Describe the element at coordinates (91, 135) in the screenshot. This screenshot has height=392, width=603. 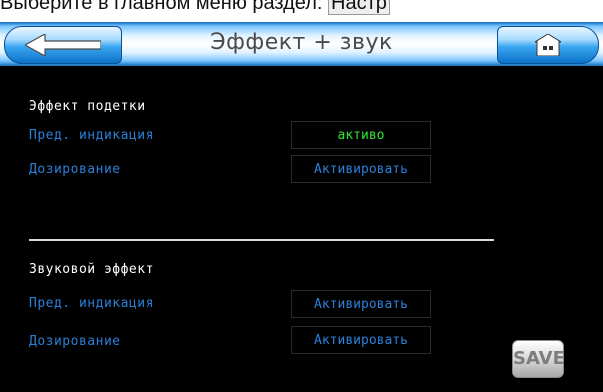
I see `row-pre-indication-label: Пред. индикация` at that location.